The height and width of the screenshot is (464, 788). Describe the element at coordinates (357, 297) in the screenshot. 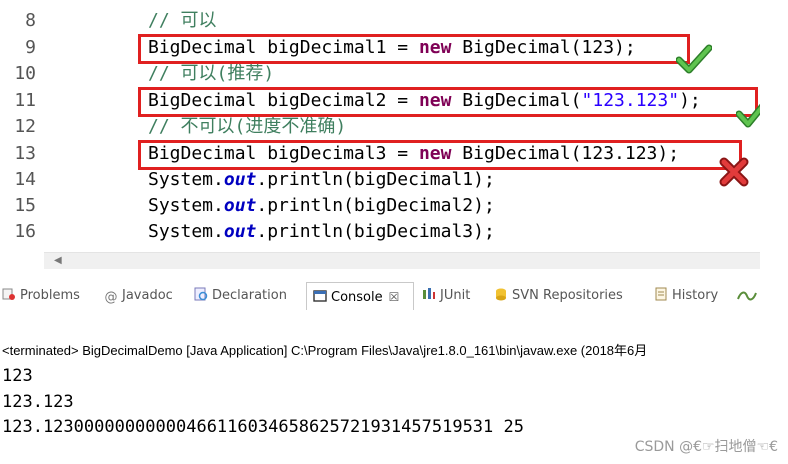

I see `tab-label: Console` at that location.